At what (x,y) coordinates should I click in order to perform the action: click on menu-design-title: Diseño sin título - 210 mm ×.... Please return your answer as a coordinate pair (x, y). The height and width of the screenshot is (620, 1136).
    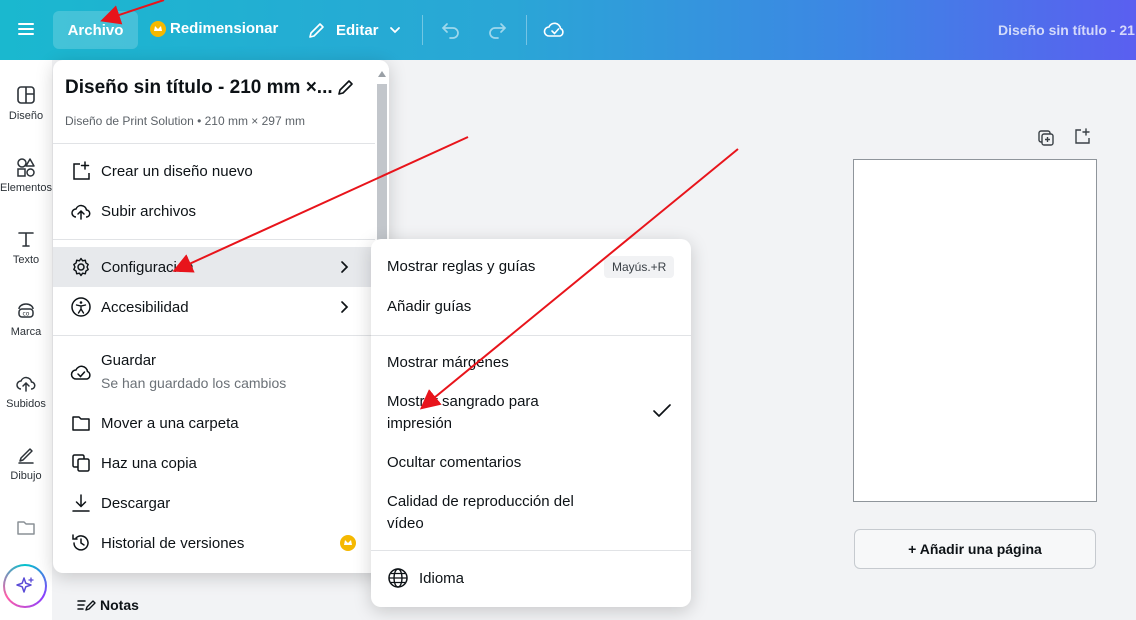
    Looking at the image, I should click on (199, 88).